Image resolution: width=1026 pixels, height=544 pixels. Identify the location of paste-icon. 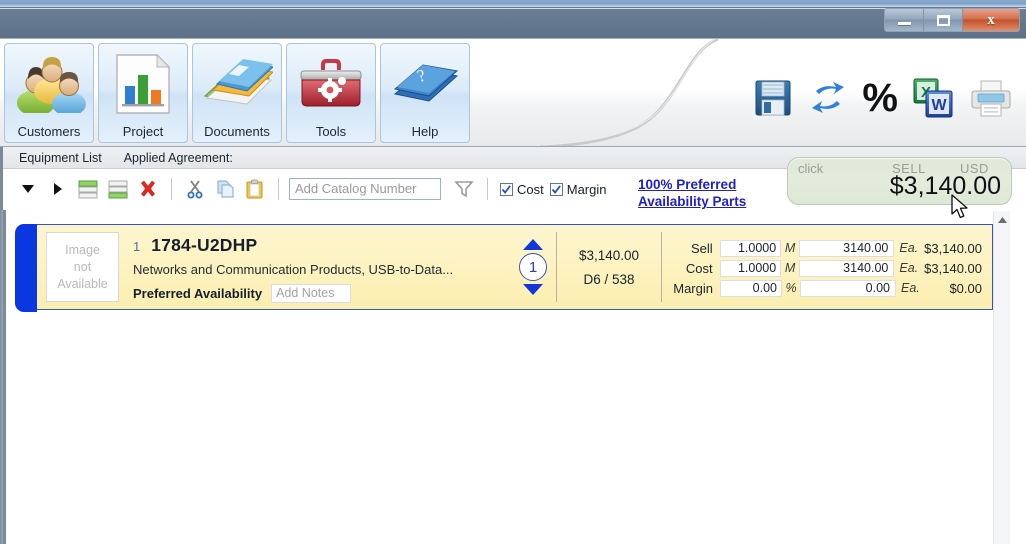
(255, 189).